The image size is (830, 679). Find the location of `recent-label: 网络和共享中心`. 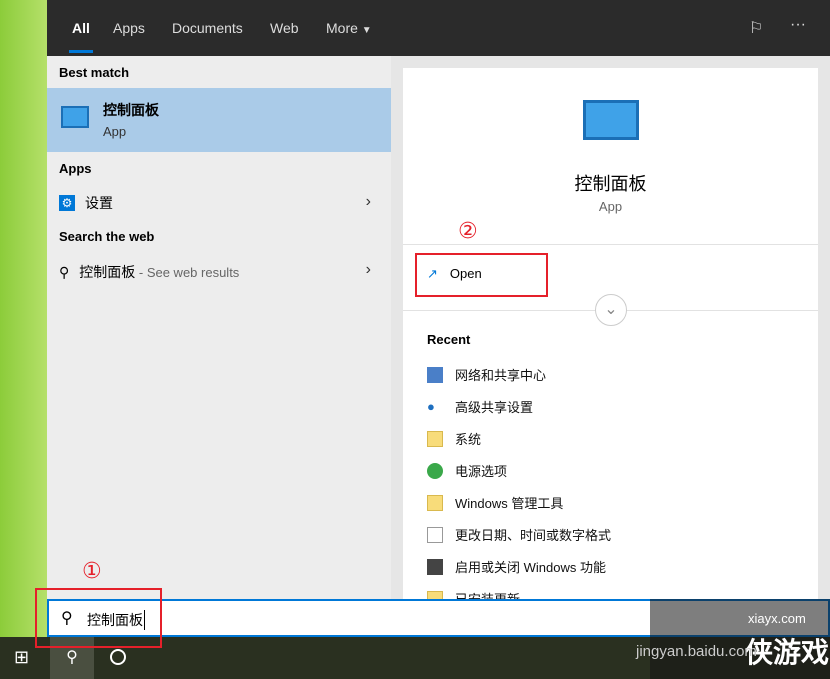

recent-label: 网络和共享中心 is located at coordinates (501, 375).